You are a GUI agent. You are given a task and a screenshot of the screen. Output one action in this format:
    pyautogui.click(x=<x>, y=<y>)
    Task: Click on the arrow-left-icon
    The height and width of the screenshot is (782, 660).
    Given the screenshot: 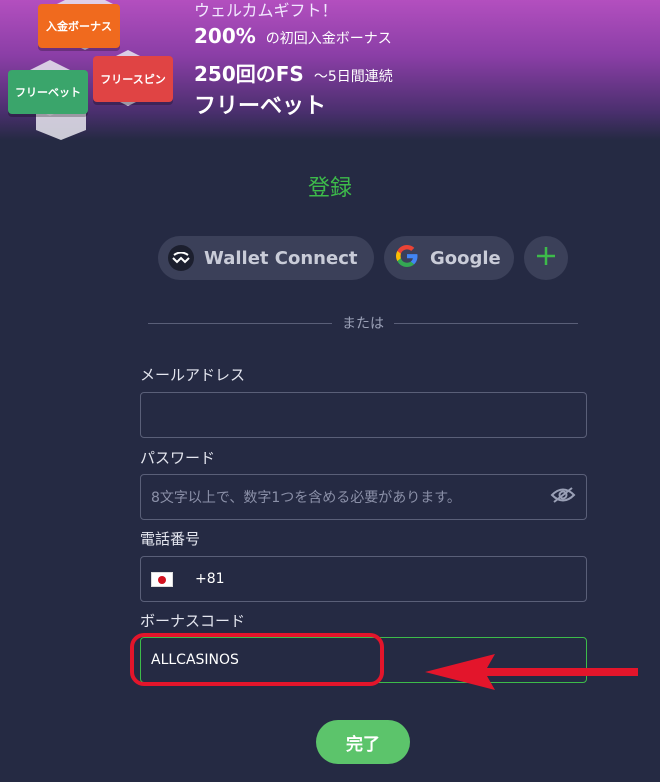 What is the action you would take?
    pyautogui.click(x=531, y=672)
    